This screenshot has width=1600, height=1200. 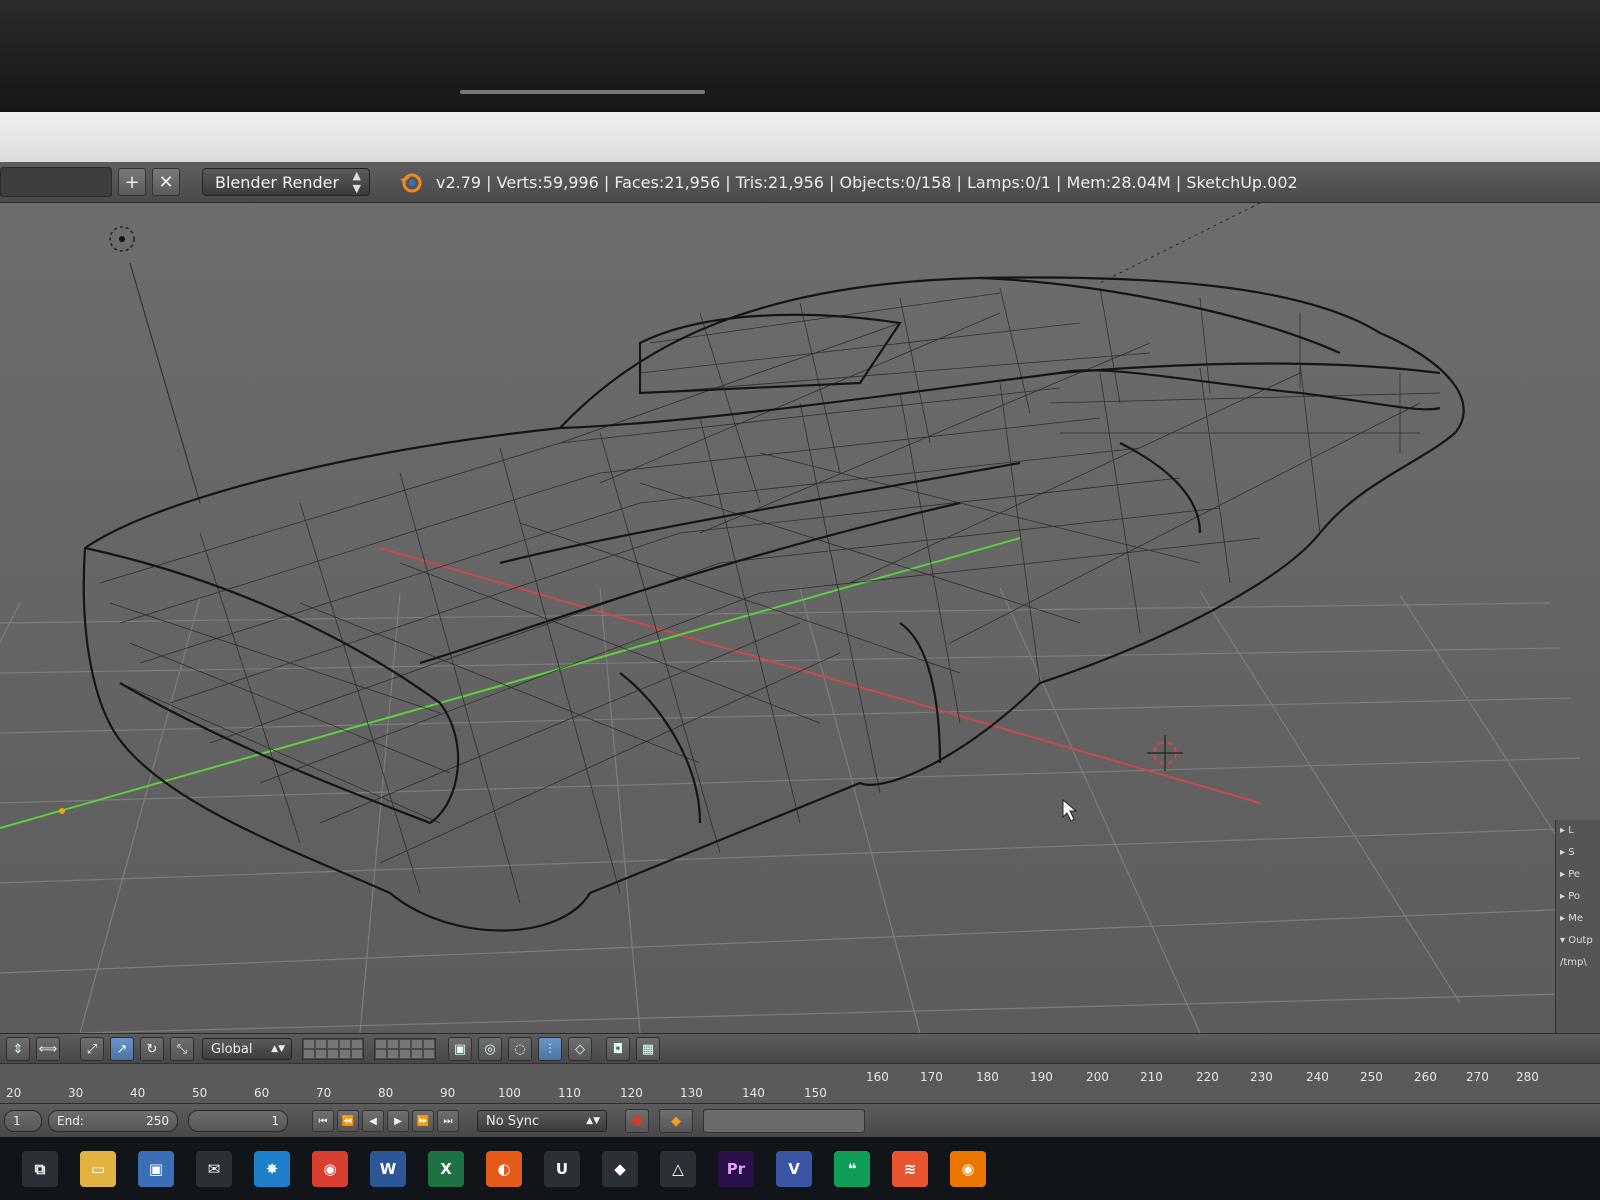 What do you see at coordinates (631, 1093) in the screenshot?
I see `frame-tick: 120` at bounding box center [631, 1093].